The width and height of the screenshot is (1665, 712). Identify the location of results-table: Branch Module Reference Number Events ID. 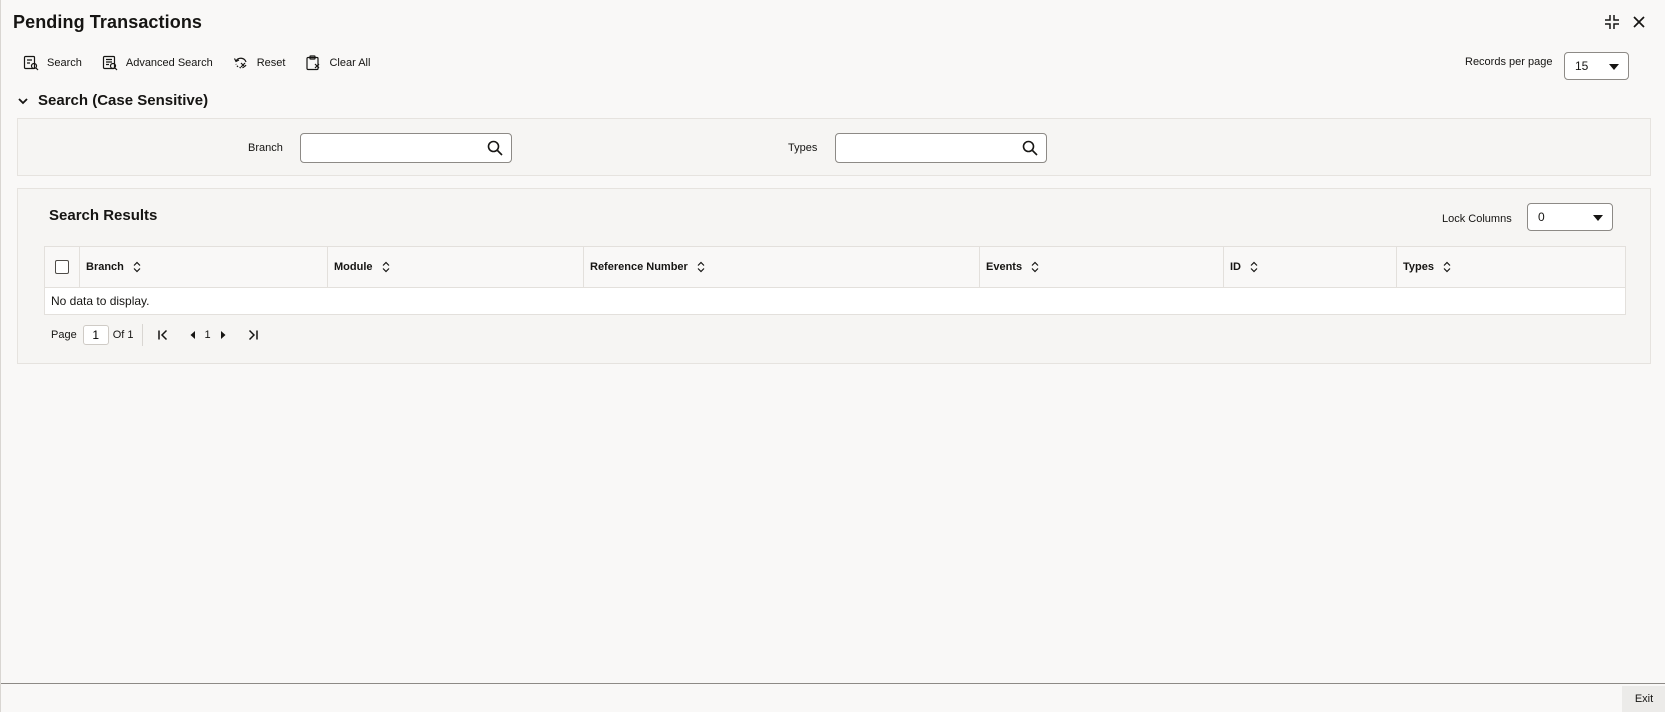
(835, 280).